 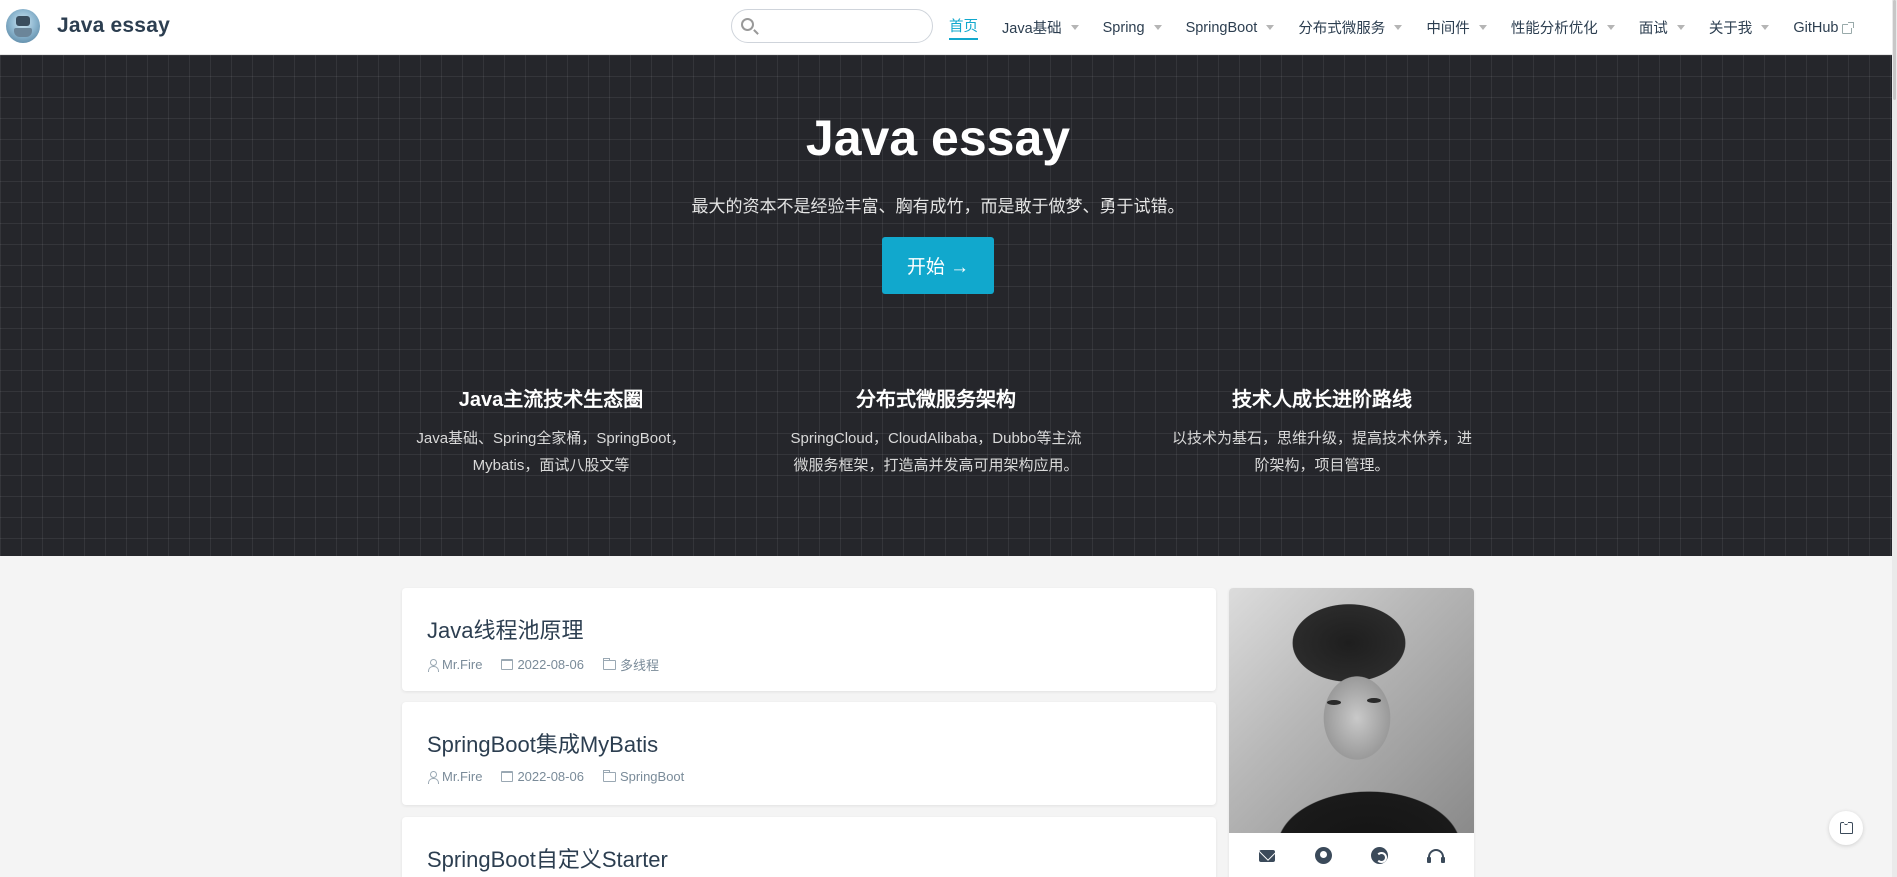 What do you see at coordinates (1322, 400) in the screenshot?
I see `feature-title: 技术人成长进阶路线` at bounding box center [1322, 400].